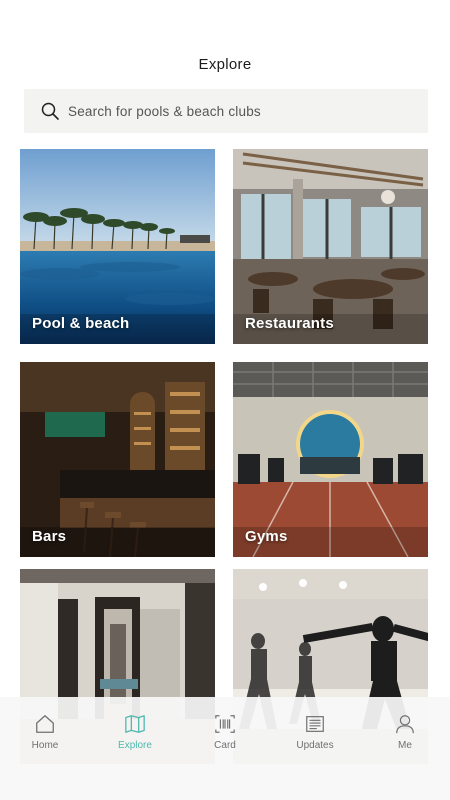  I want to click on tab-label: Home, so click(45, 745).